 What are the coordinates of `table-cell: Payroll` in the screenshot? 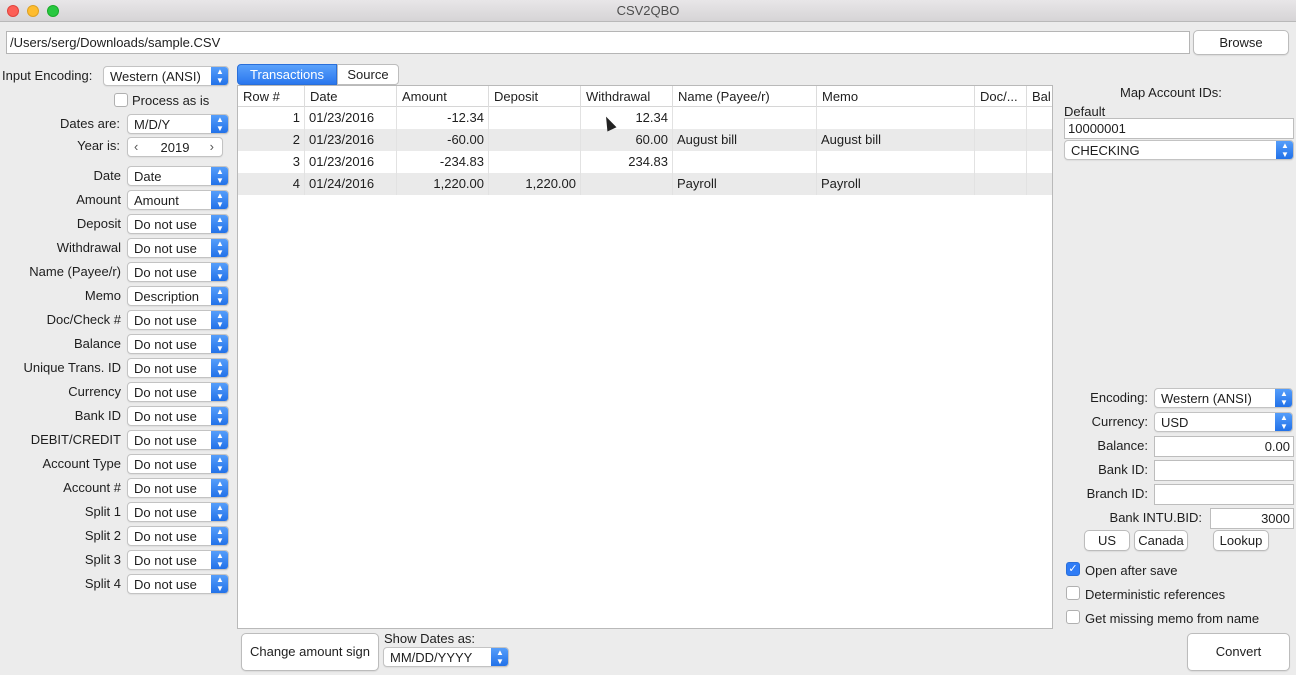 It's located at (745, 184).